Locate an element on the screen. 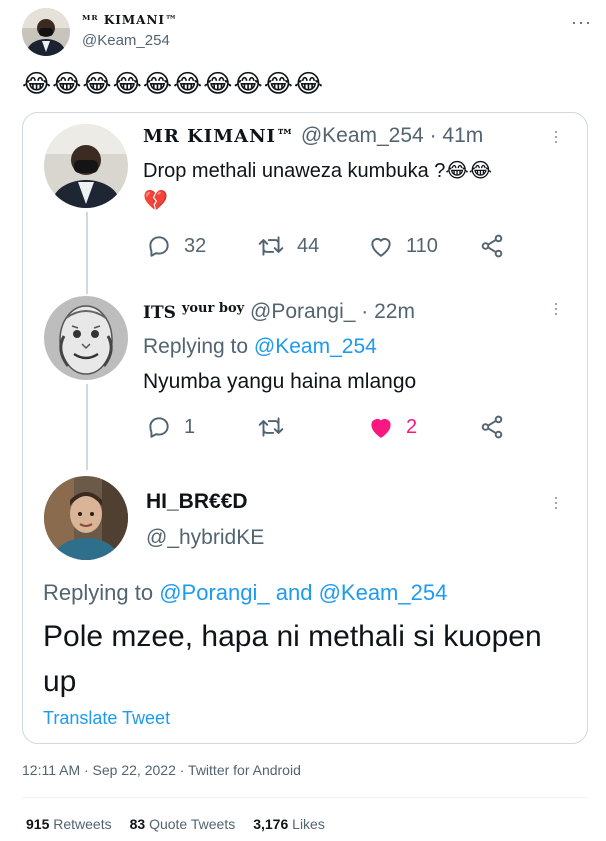 The height and width of the screenshot is (841, 606). likes-stat: 3,176 Likes is located at coordinates (289, 824).